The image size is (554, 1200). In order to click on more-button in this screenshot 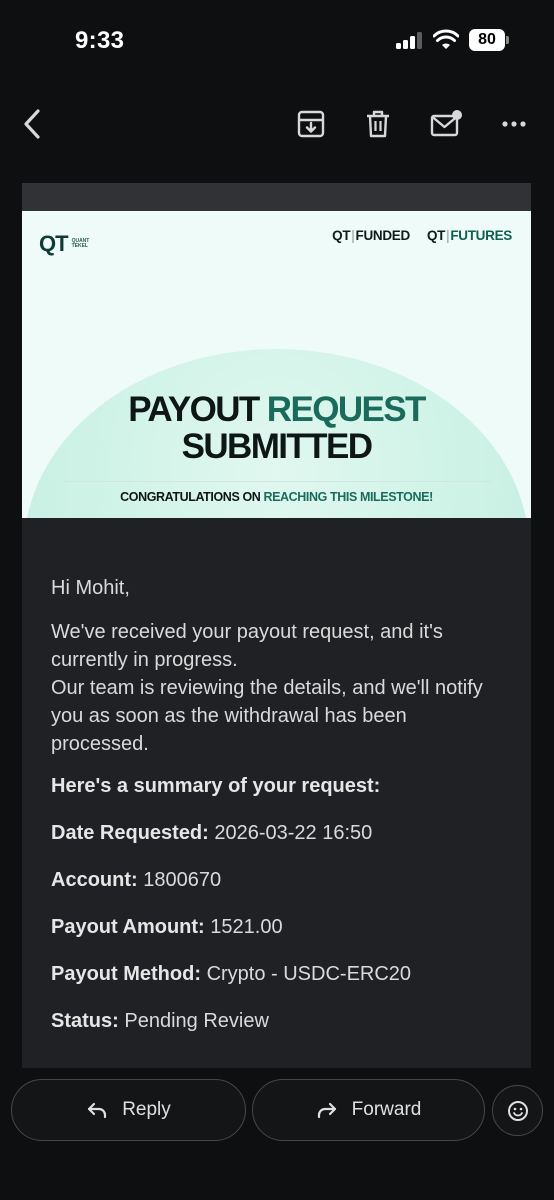, I will do `click(514, 124)`.